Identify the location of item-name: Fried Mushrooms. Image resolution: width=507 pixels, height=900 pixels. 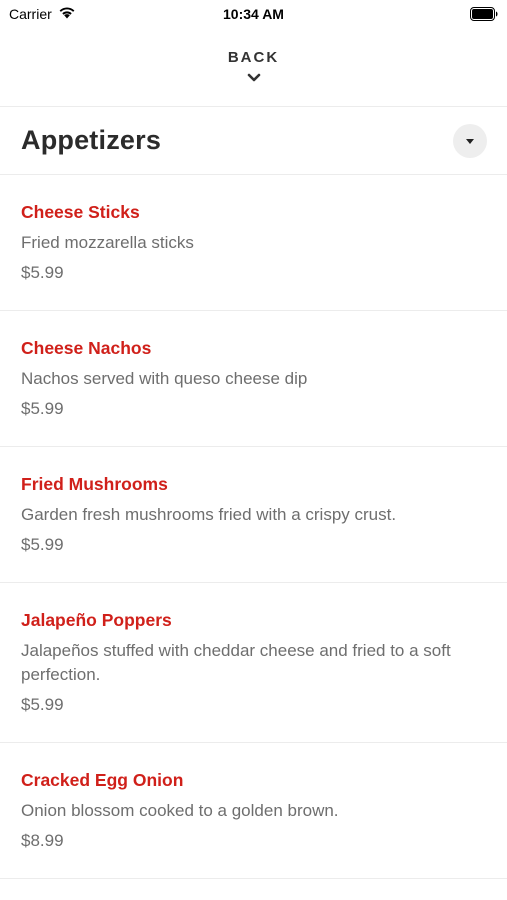
(94, 484).